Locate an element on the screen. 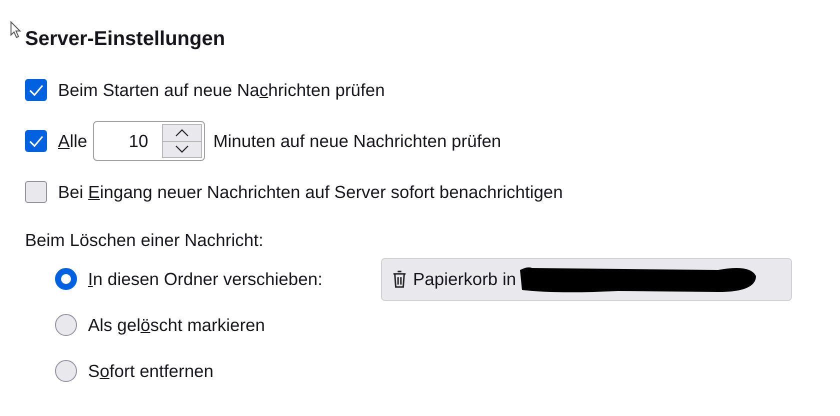  section-heading: Server-Einstellungen is located at coordinates (125, 39).